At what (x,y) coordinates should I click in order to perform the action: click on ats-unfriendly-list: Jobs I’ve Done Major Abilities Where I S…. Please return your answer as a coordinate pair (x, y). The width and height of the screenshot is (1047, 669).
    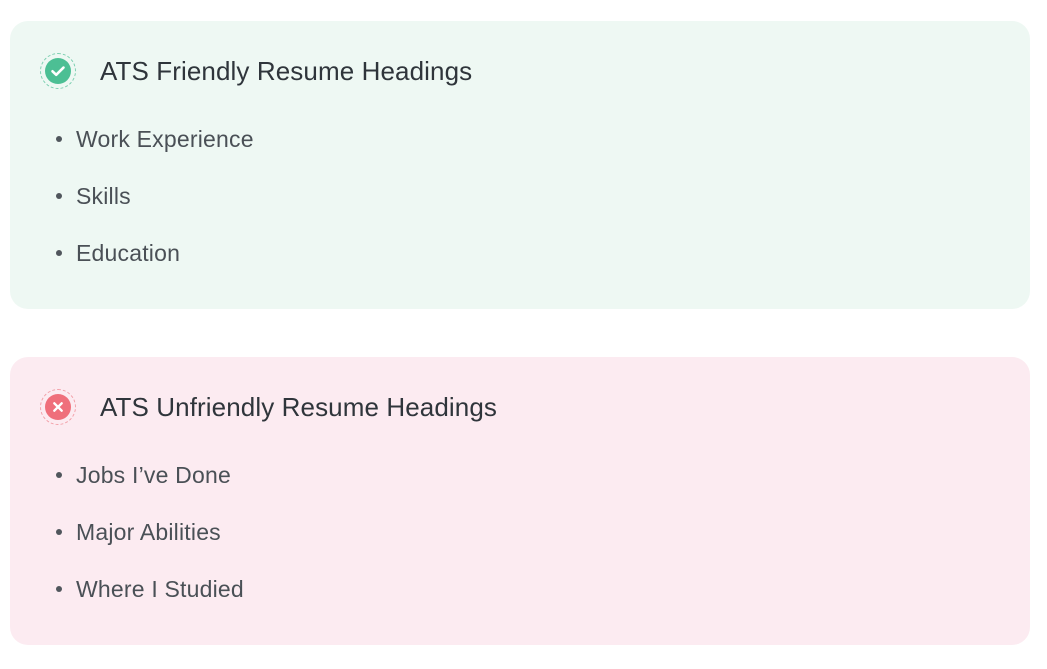
    Looking at the image, I should click on (150, 542).